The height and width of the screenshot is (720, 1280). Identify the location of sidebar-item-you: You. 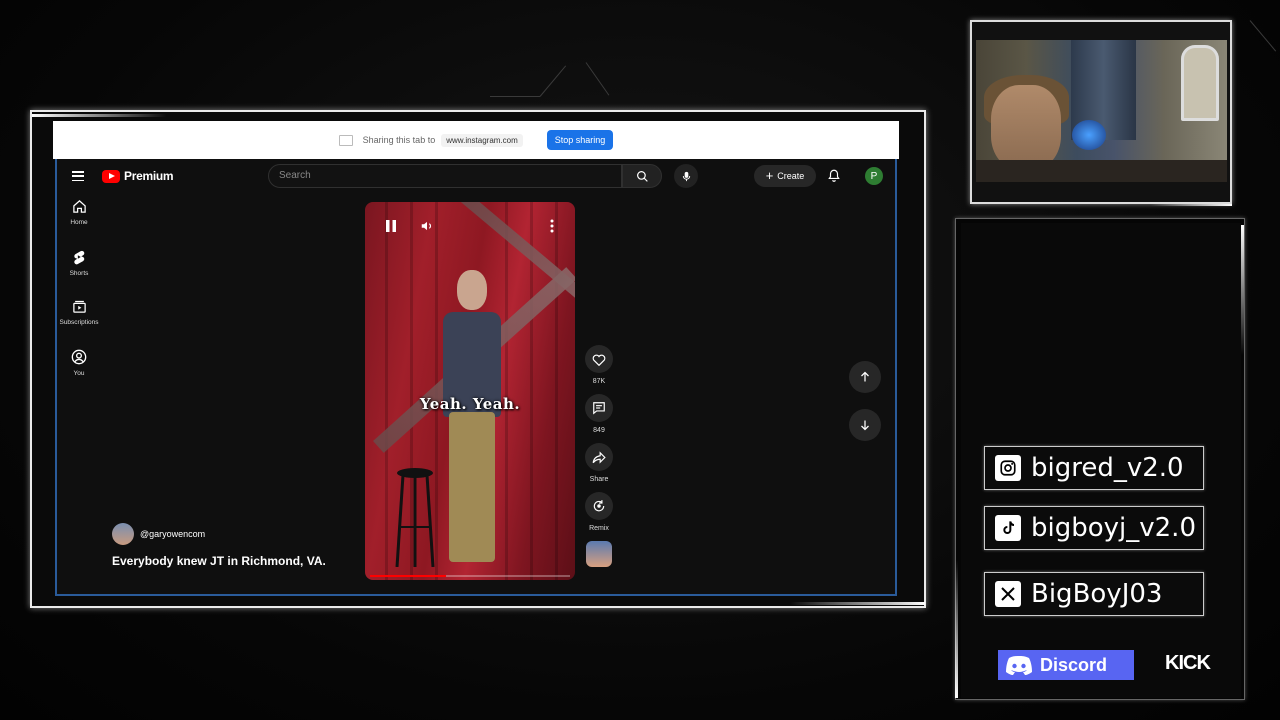
(79, 374).